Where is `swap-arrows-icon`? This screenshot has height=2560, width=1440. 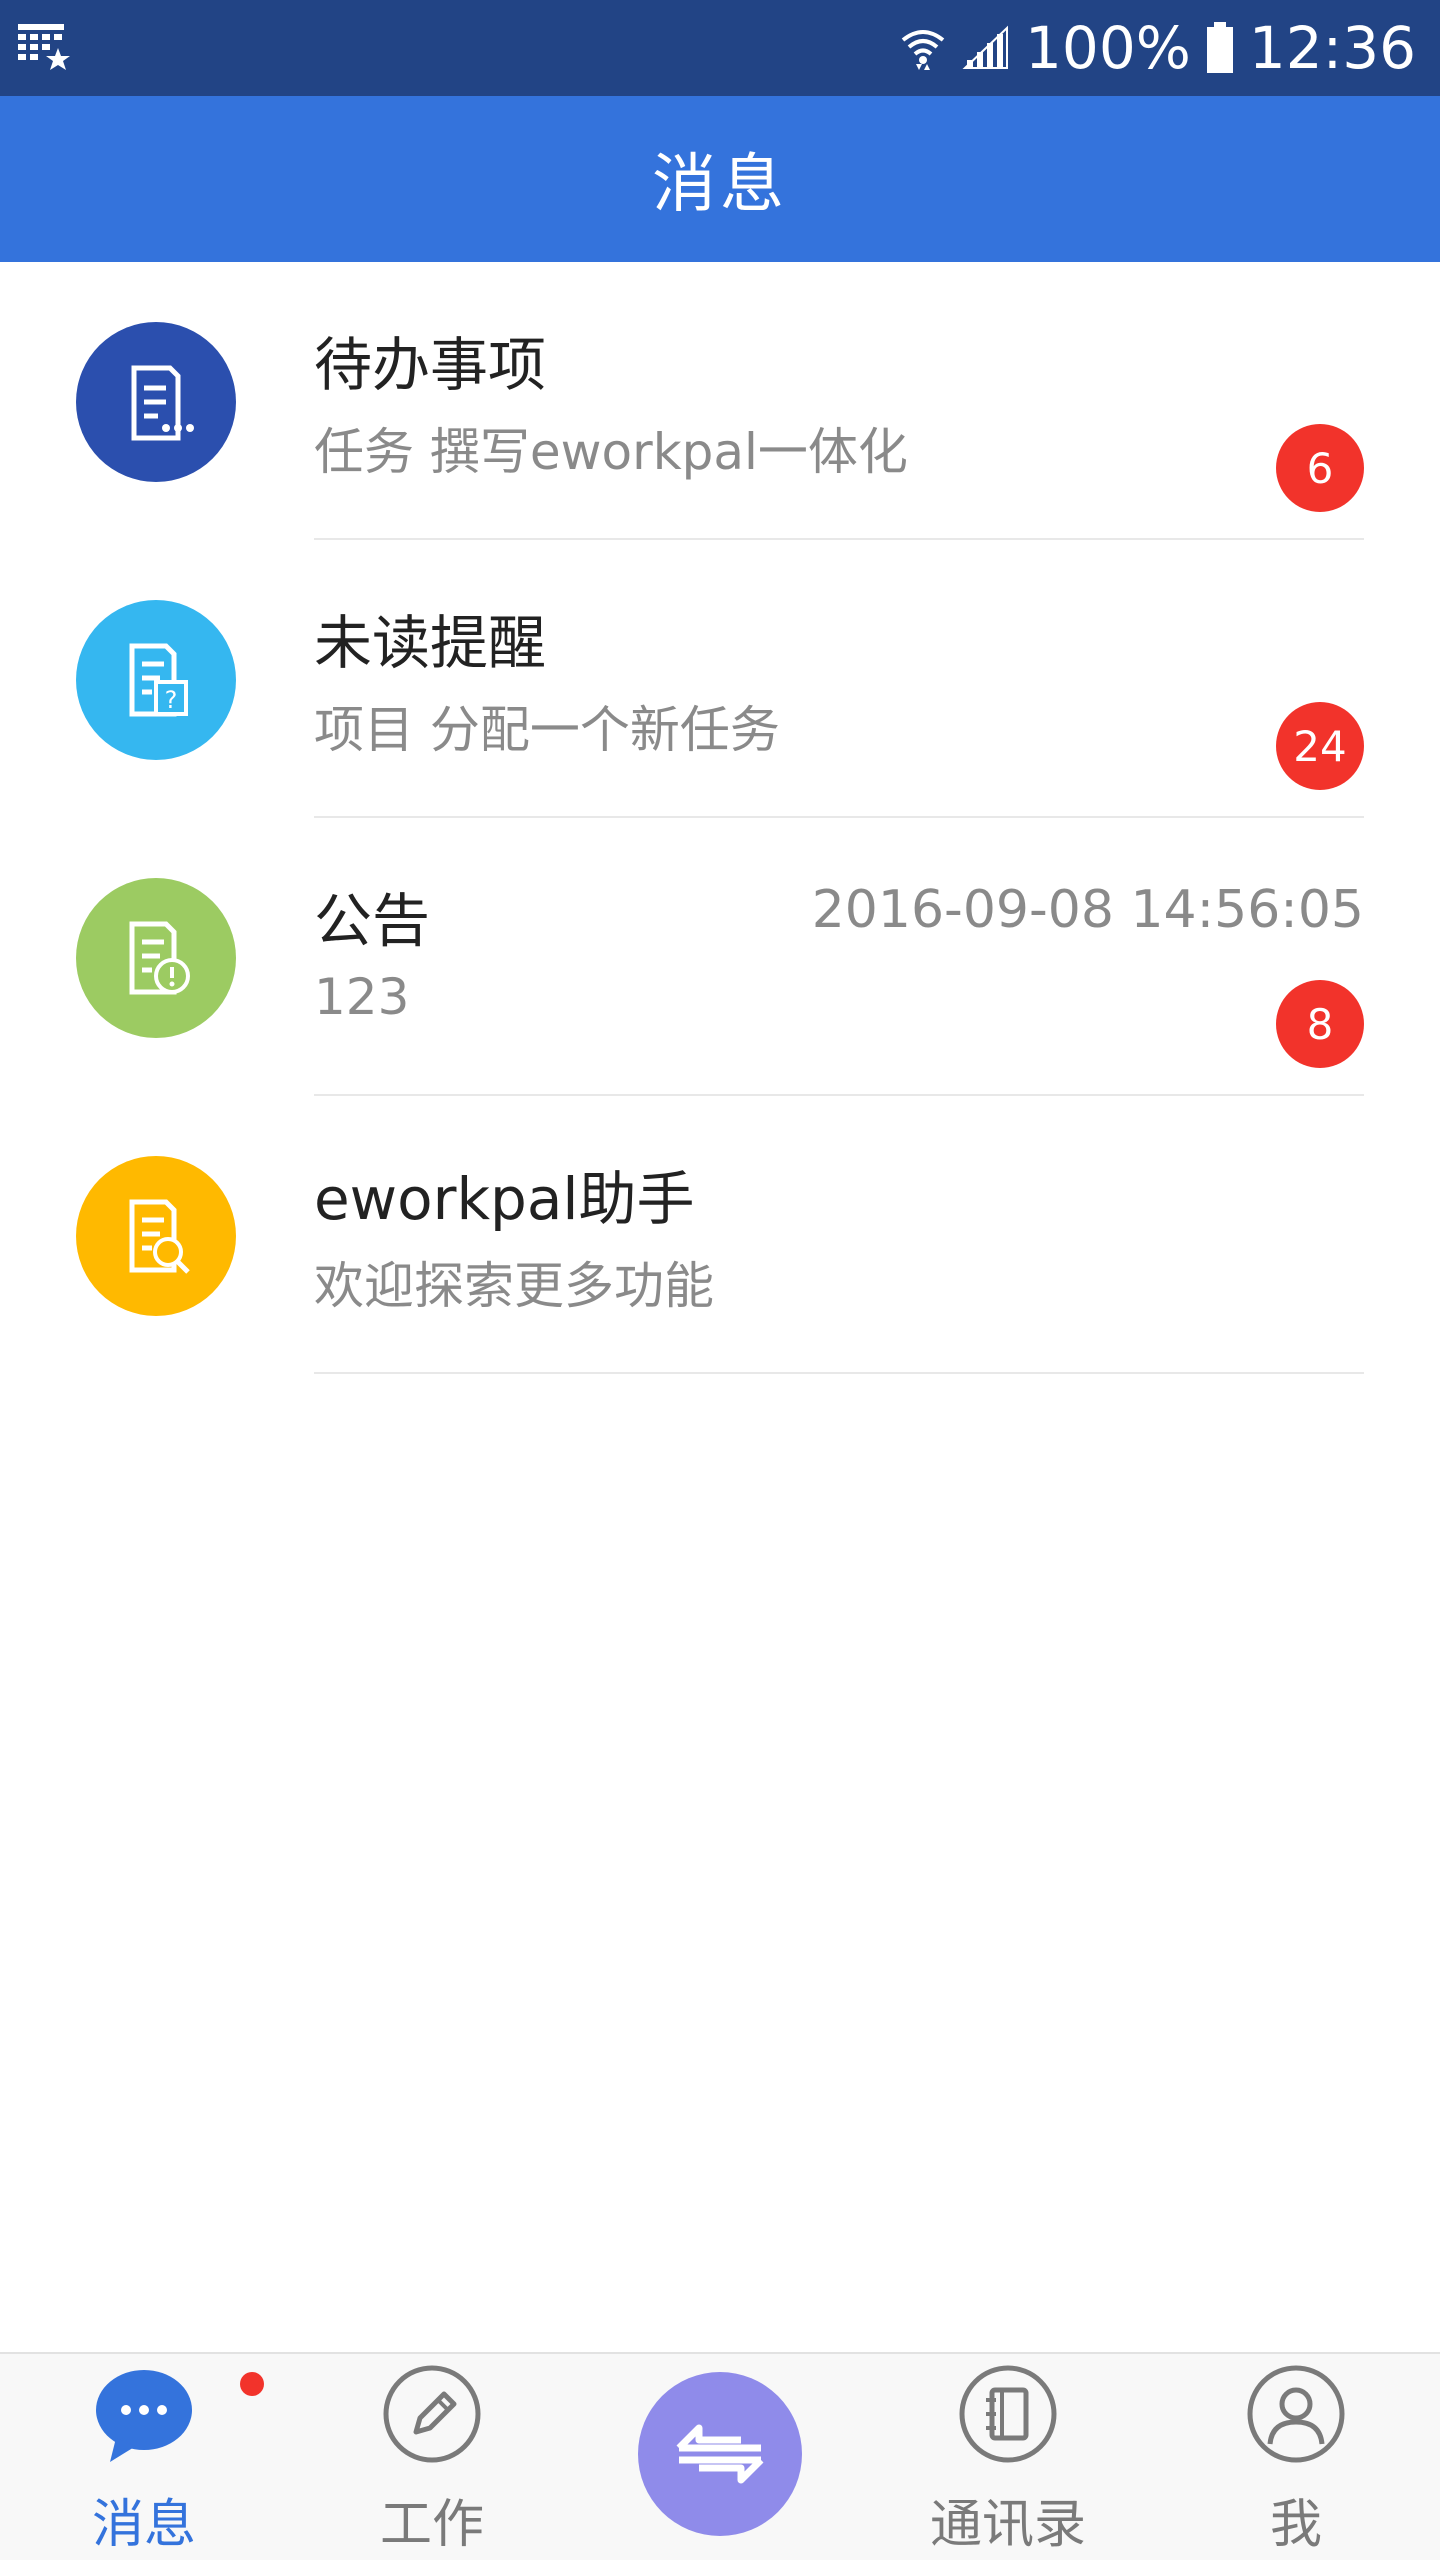 swap-arrows-icon is located at coordinates (720, 2454).